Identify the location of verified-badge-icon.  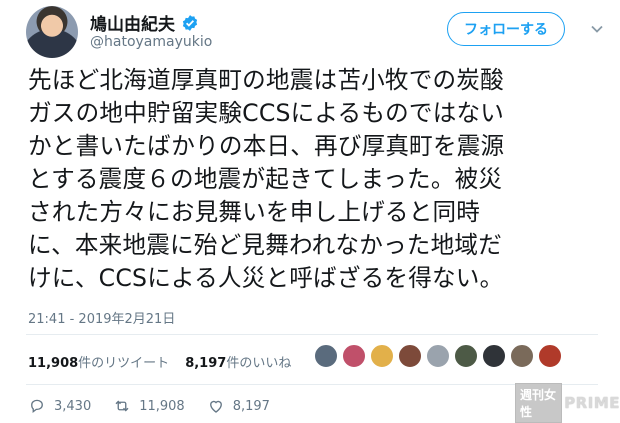
(190, 22).